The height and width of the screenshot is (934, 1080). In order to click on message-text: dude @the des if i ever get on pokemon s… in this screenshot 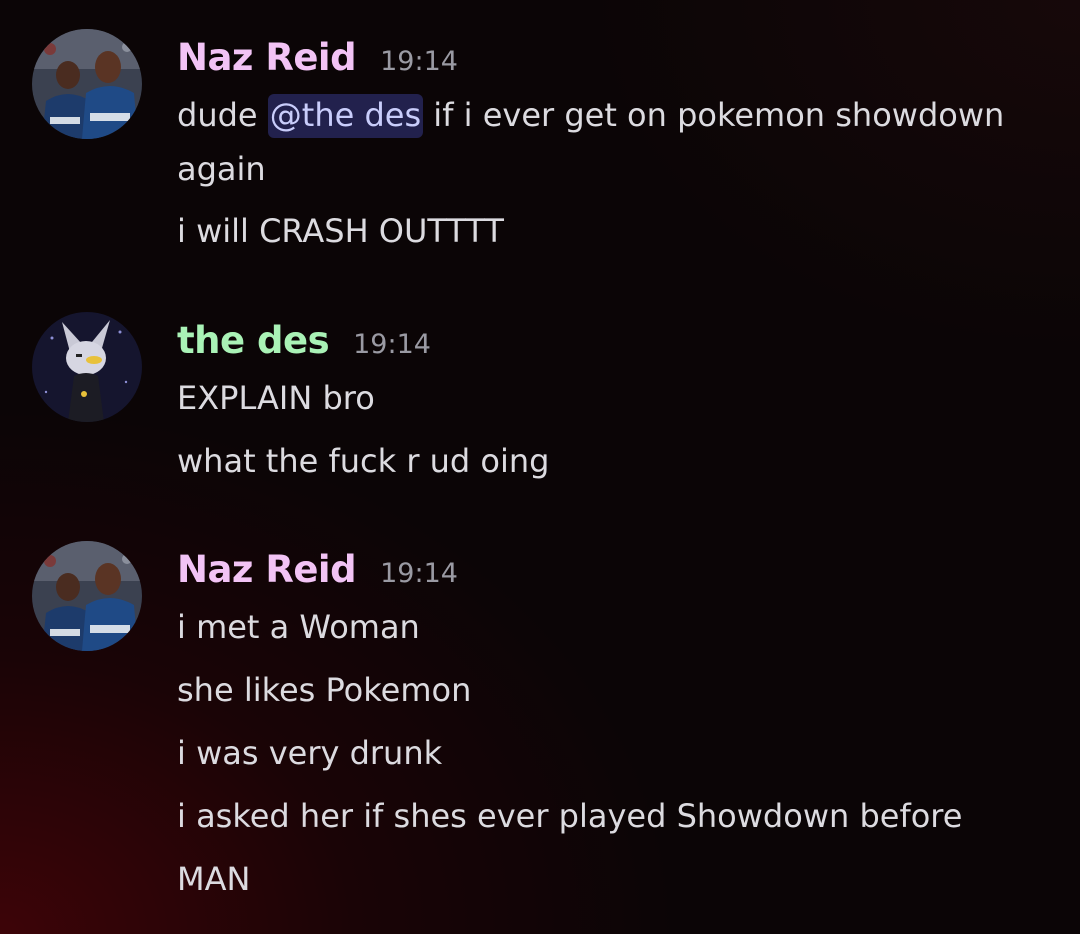, I will do `click(591, 116)`.